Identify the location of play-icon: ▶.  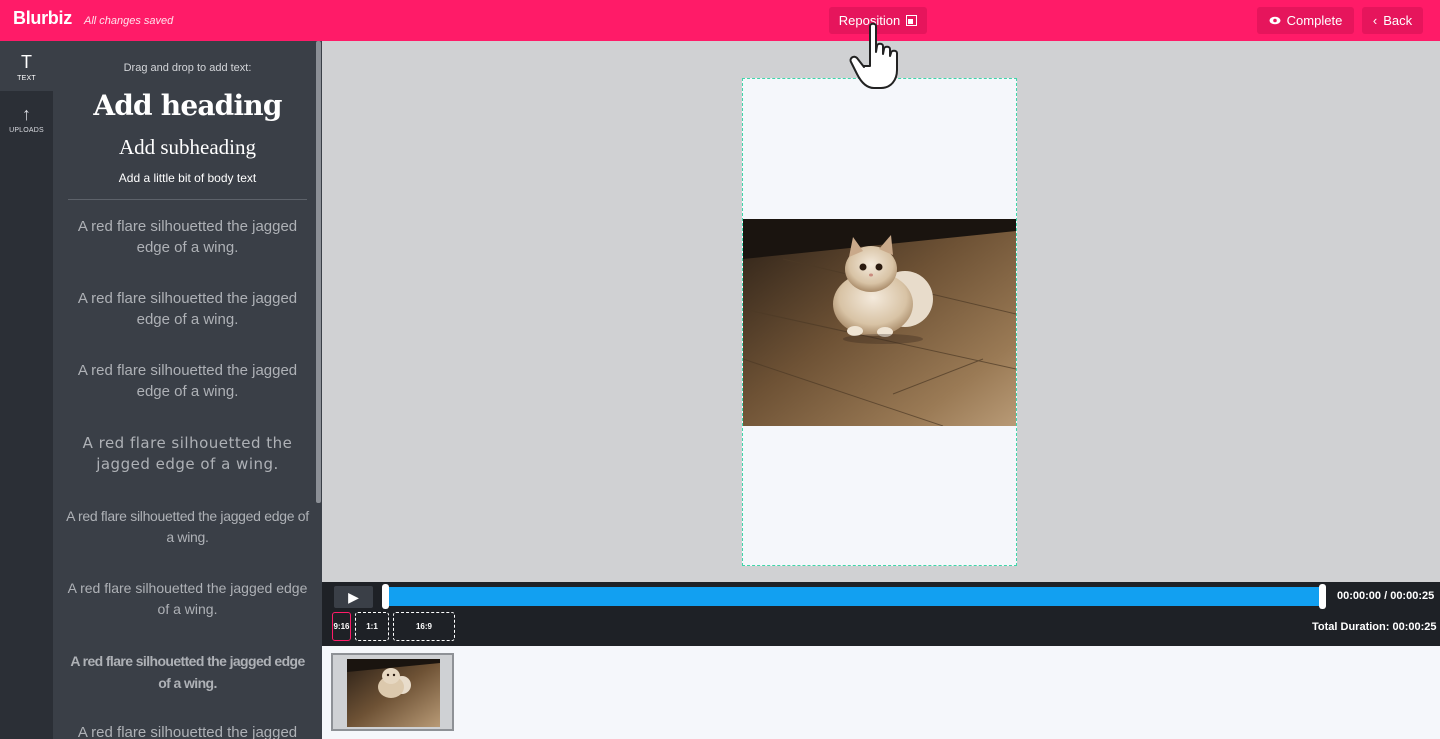
(353, 596).